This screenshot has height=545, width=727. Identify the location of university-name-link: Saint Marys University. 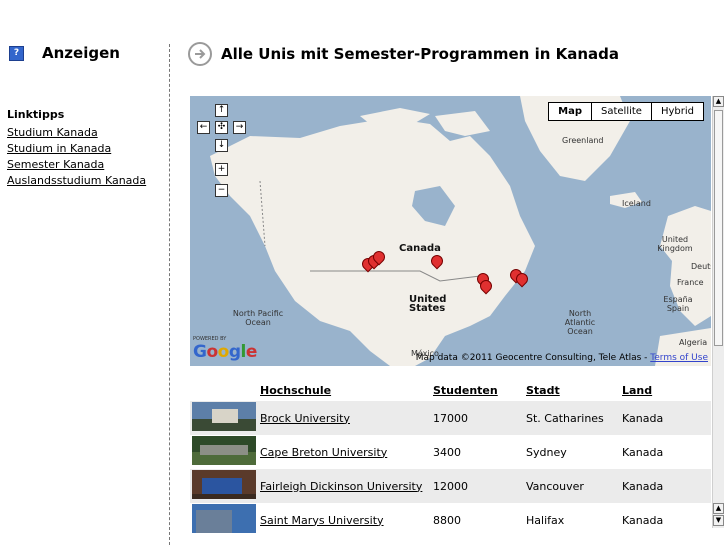
(322, 520).